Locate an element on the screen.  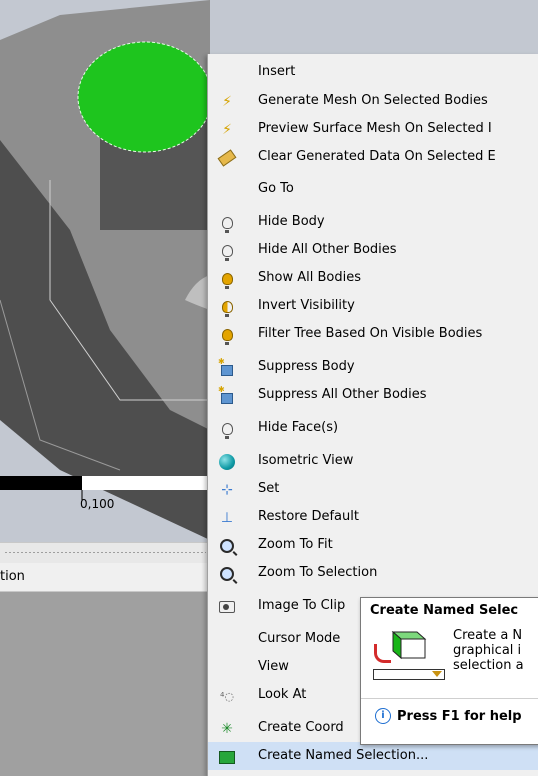
menu-item-generate-mesh: ⚡ Generate Mesh On Selected Bodies is located at coordinates (373, 101).